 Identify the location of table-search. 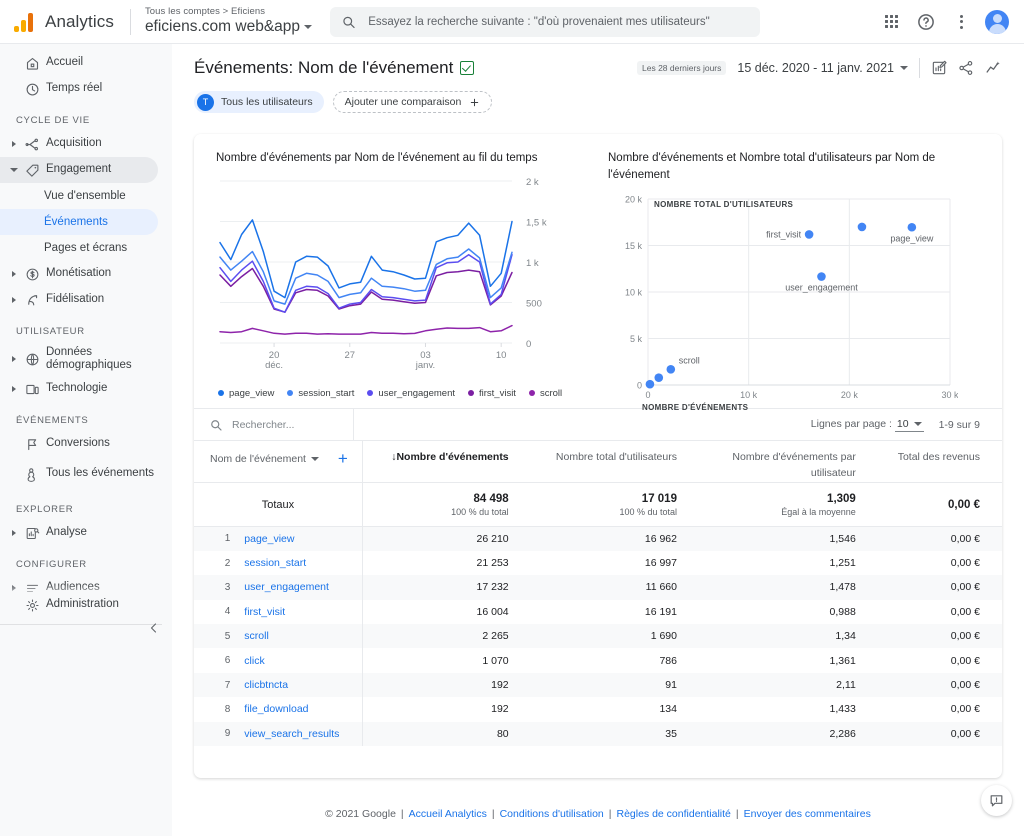
(274, 424).